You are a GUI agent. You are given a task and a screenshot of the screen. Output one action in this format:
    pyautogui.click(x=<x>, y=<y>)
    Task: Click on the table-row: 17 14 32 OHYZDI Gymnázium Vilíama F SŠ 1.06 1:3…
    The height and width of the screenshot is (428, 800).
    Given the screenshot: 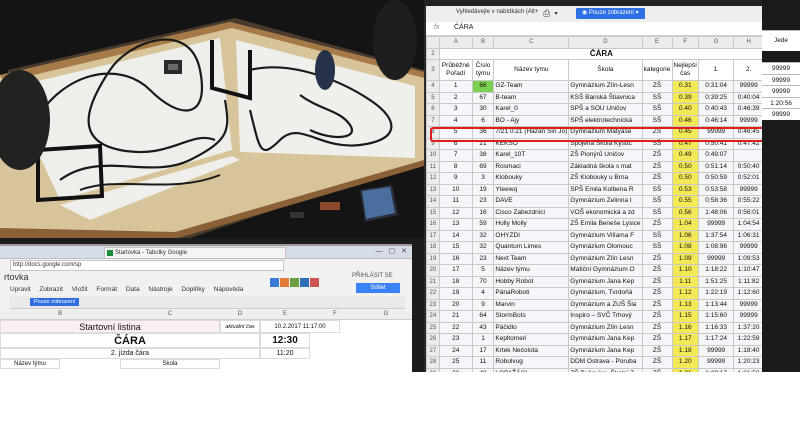 What is the action you would take?
    pyautogui.click(x=595, y=235)
    